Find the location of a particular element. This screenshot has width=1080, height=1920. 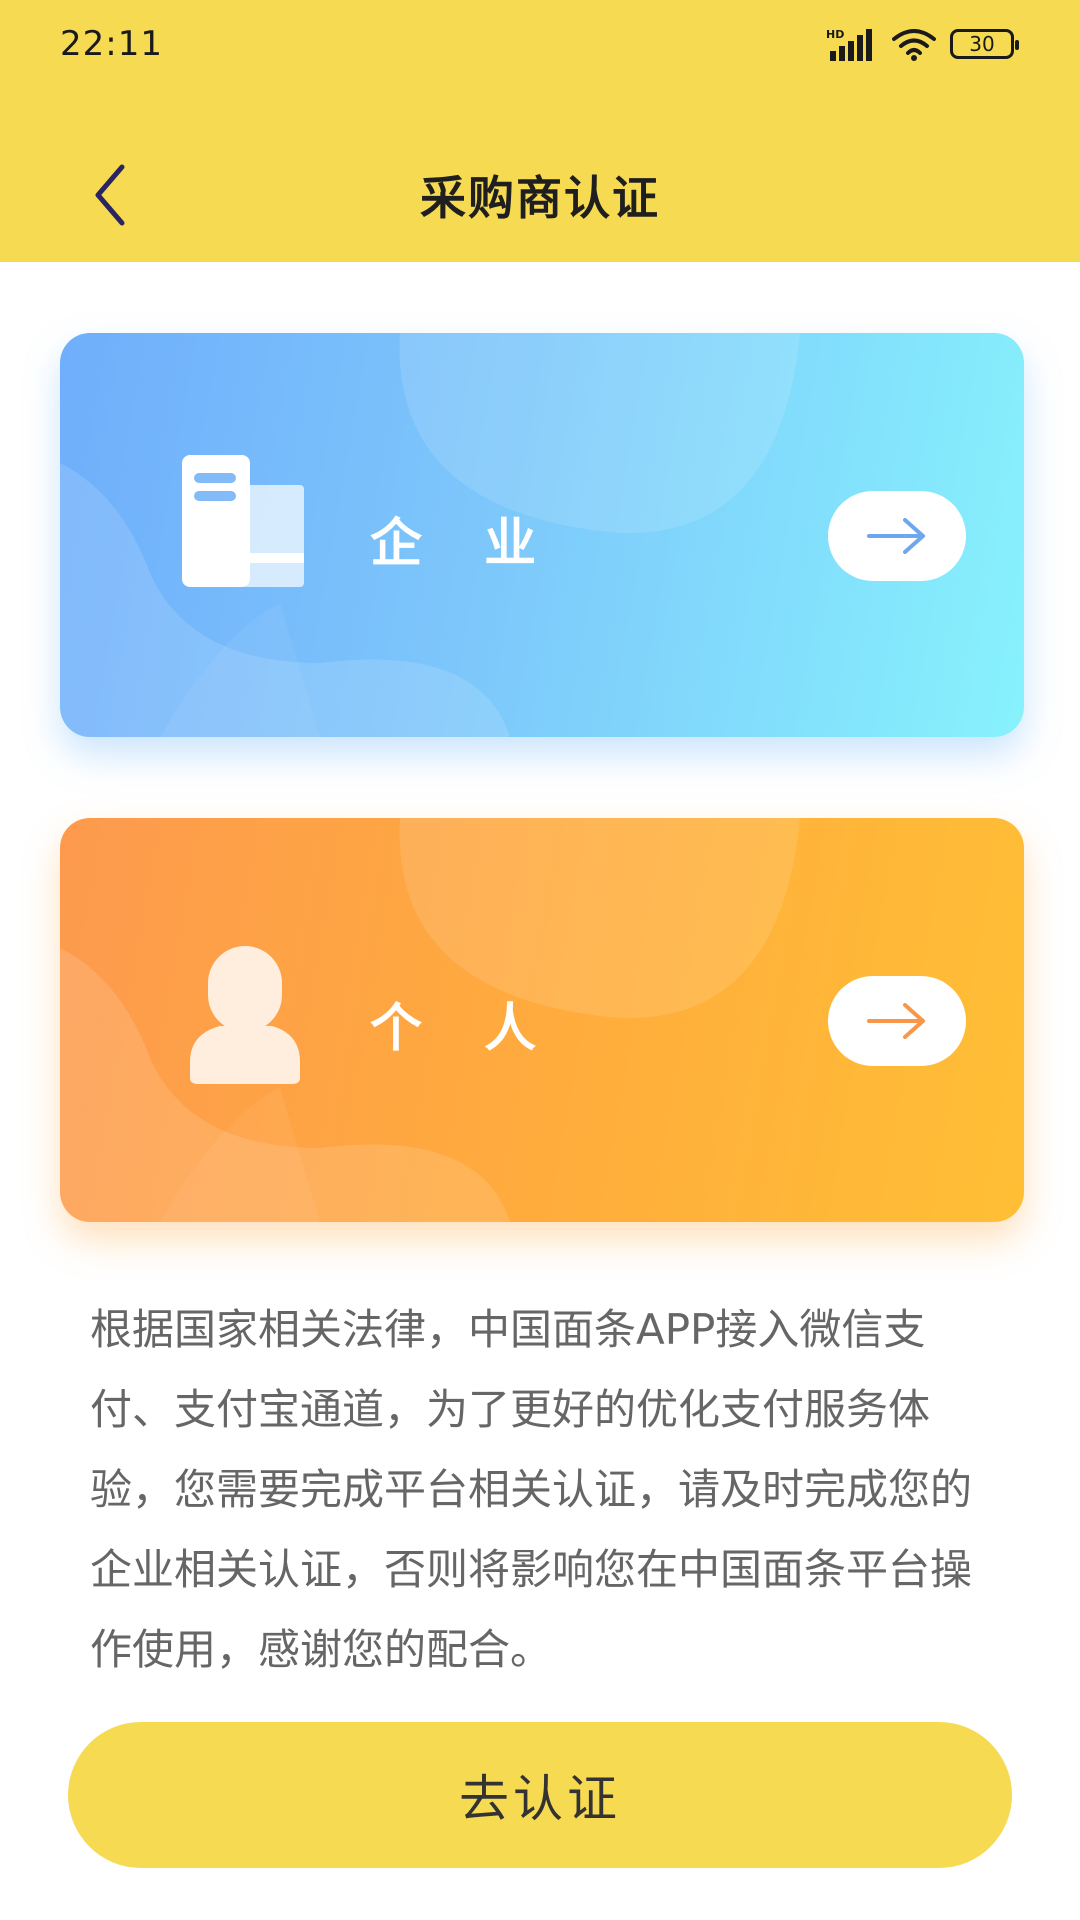

wifi-icon is located at coordinates (914, 45).